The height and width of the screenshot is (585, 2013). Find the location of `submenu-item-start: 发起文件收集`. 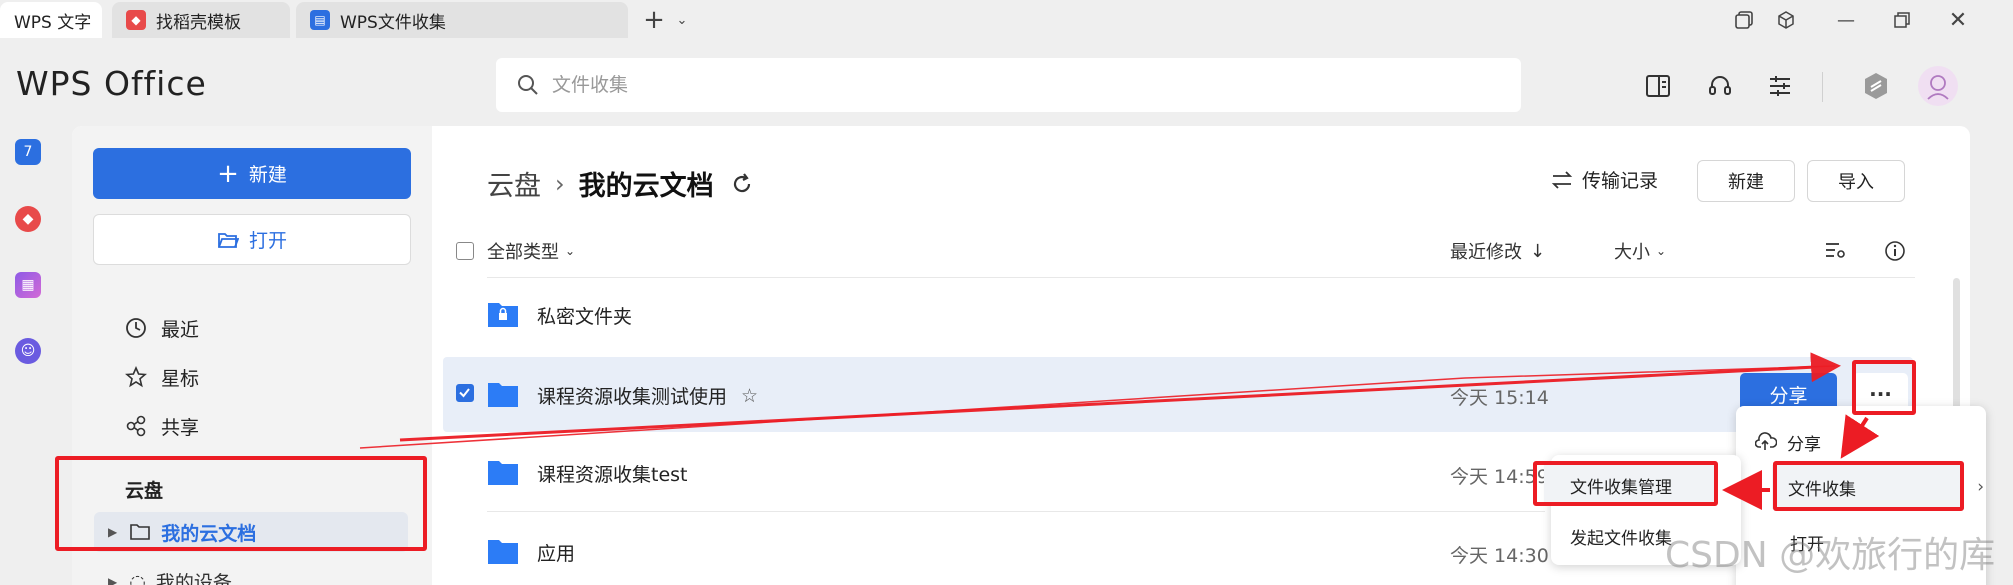

submenu-item-start: 发起文件收集 is located at coordinates (1621, 536).